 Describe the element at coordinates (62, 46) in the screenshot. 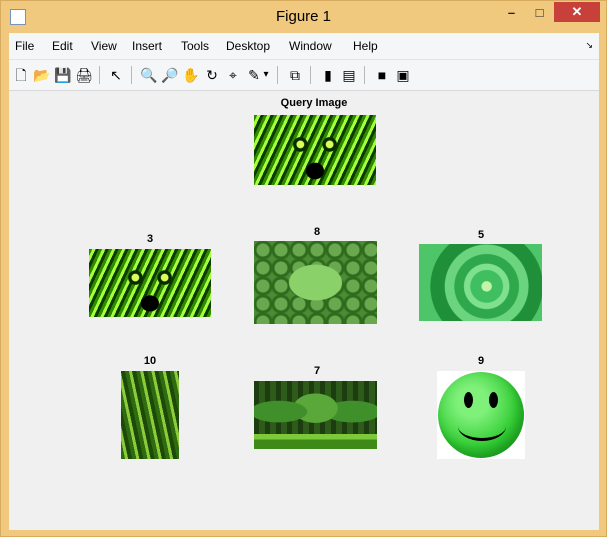

I see `menu-edit: Edit` at that location.